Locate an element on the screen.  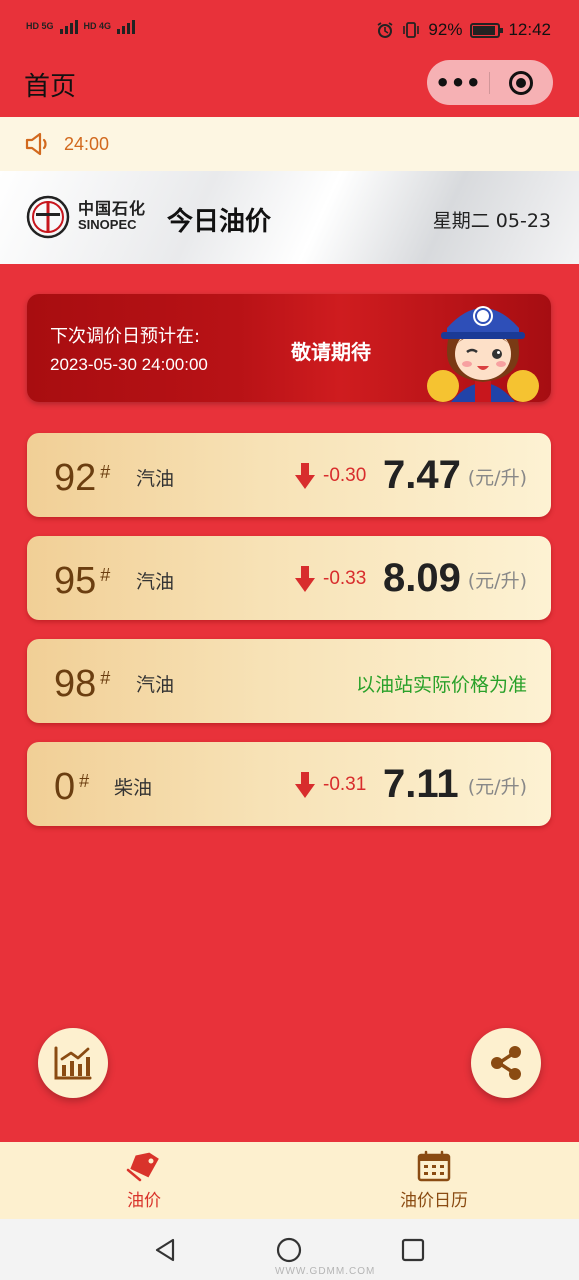
next-adjust-datetime: 2023-05-30 24:00:00 is located at coordinates (129, 364).